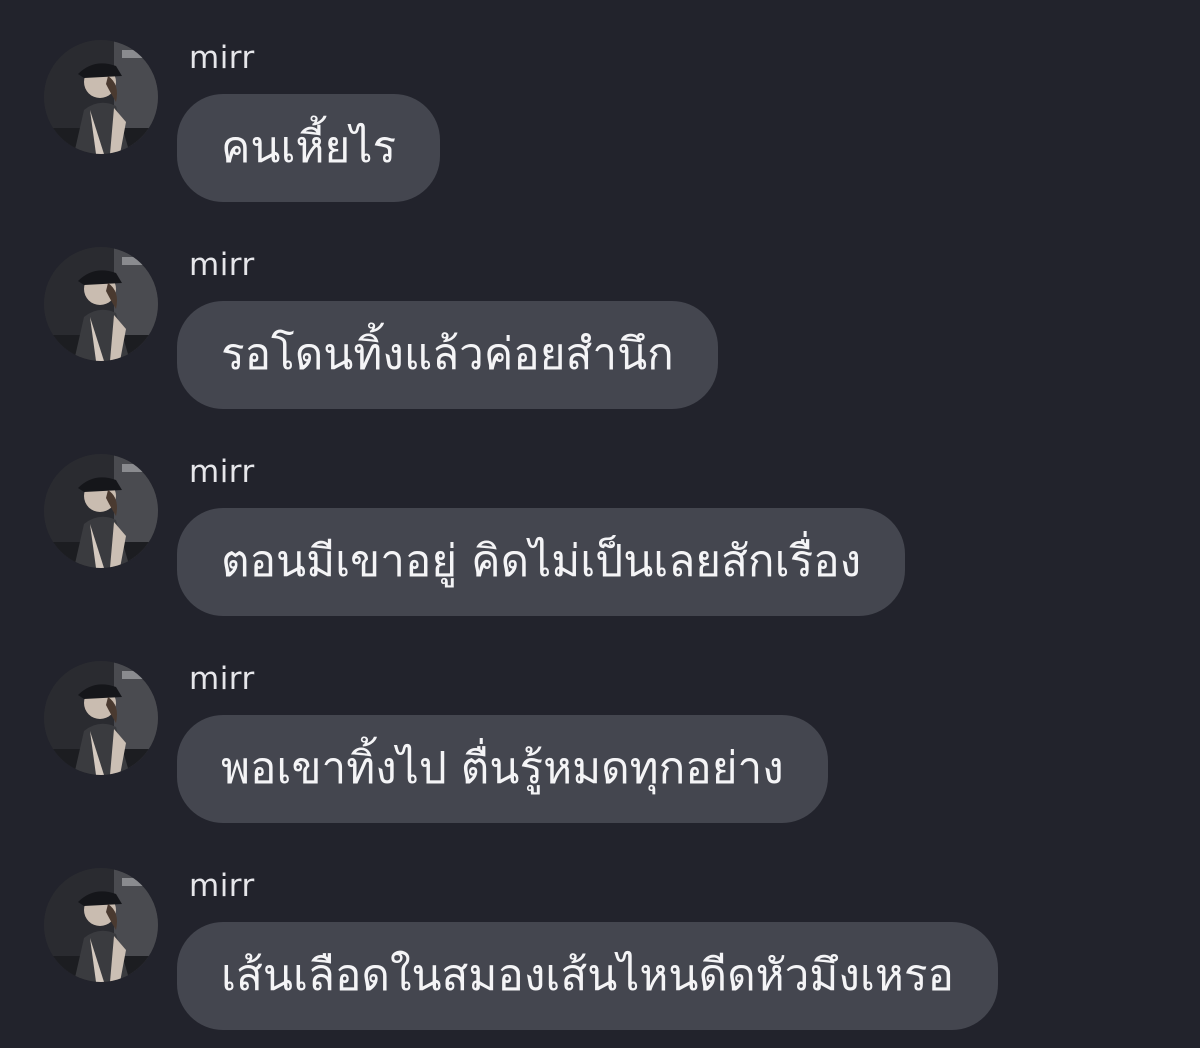  I want to click on message-bubble: พอเขาทิ้งไป ตื่นรู้หมดทุกอย่าง, so click(502, 769).